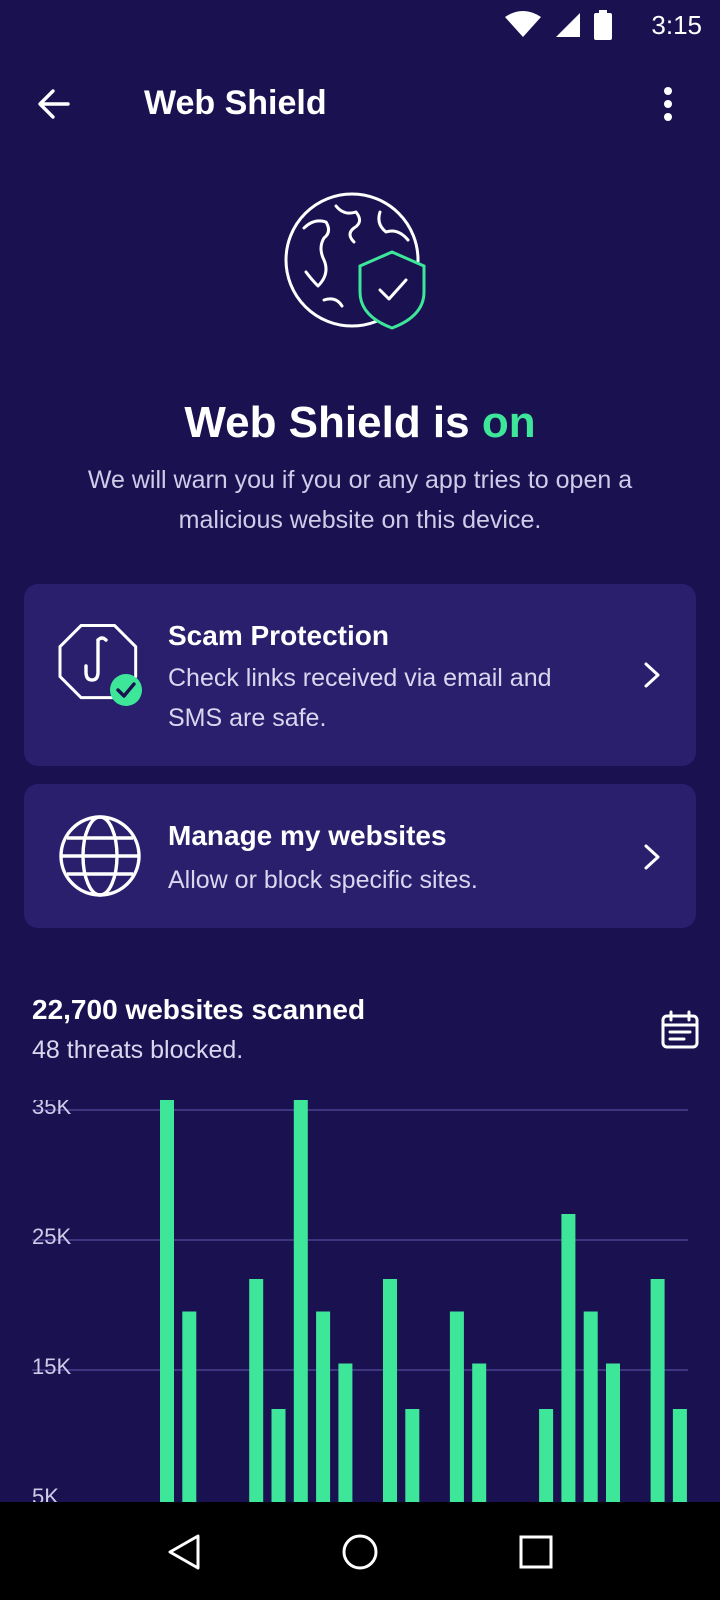 The height and width of the screenshot is (1600, 720). Describe the element at coordinates (235, 103) in the screenshot. I see `page-title: Web Shield` at that location.